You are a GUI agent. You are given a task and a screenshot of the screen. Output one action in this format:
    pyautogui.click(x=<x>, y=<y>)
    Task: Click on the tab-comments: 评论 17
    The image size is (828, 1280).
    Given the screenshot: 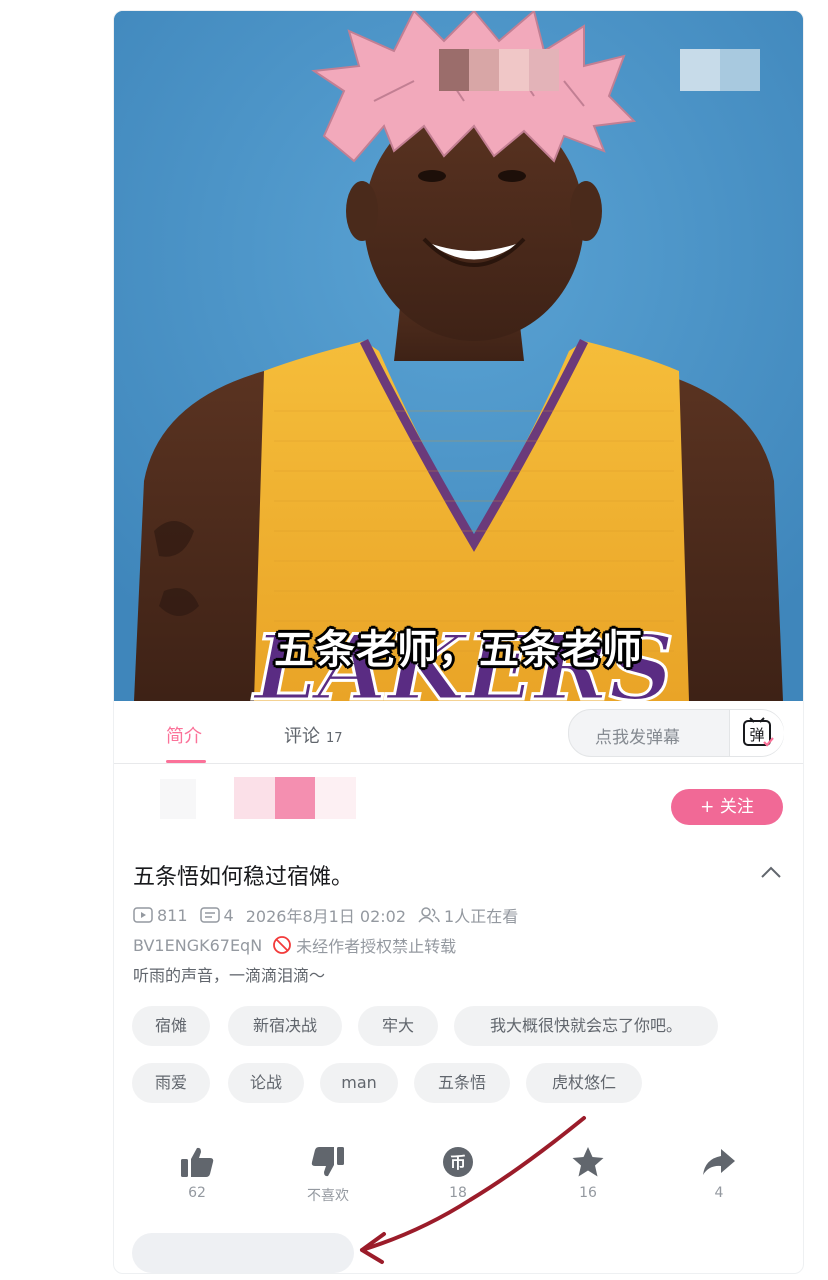 What is the action you would take?
    pyautogui.click(x=313, y=735)
    